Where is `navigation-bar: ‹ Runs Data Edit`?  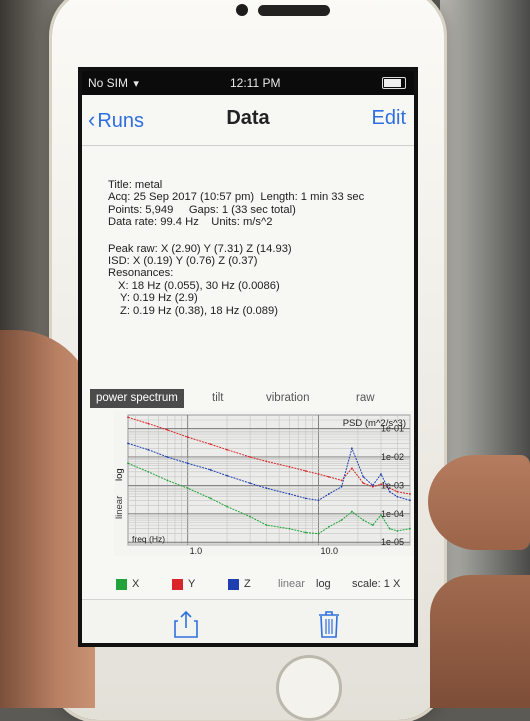 navigation-bar: ‹ Runs Data Edit is located at coordinates (248, 120).